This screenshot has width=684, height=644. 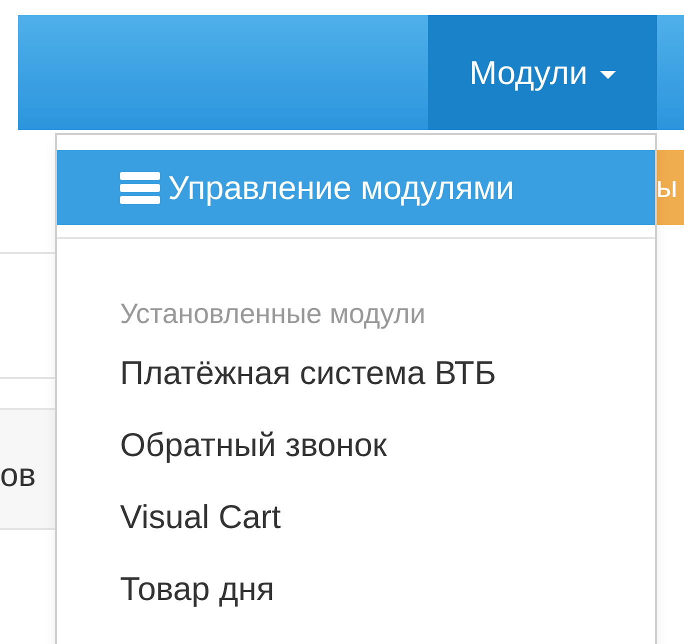 What do you see at coordinates (272, 314) in the screenshot?
I see `menu-header: Установленные модули` at bounding box center [272, 314].